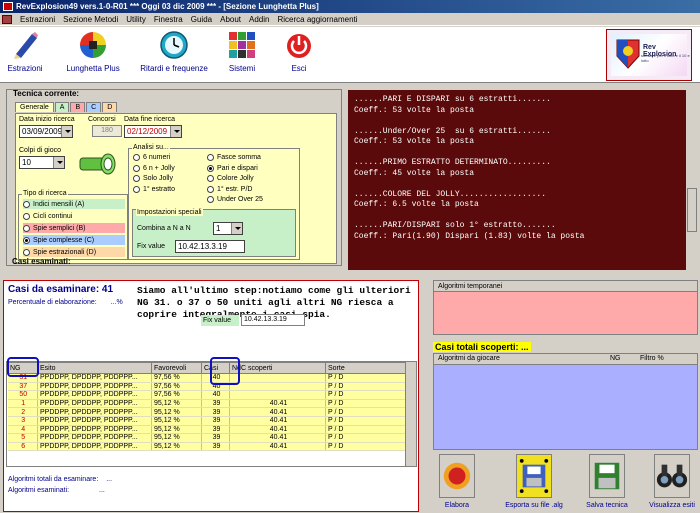 The width and height of the screenshot is (700, 513). I want to click on sistemi-button: Sistemi, so click(242, 50).